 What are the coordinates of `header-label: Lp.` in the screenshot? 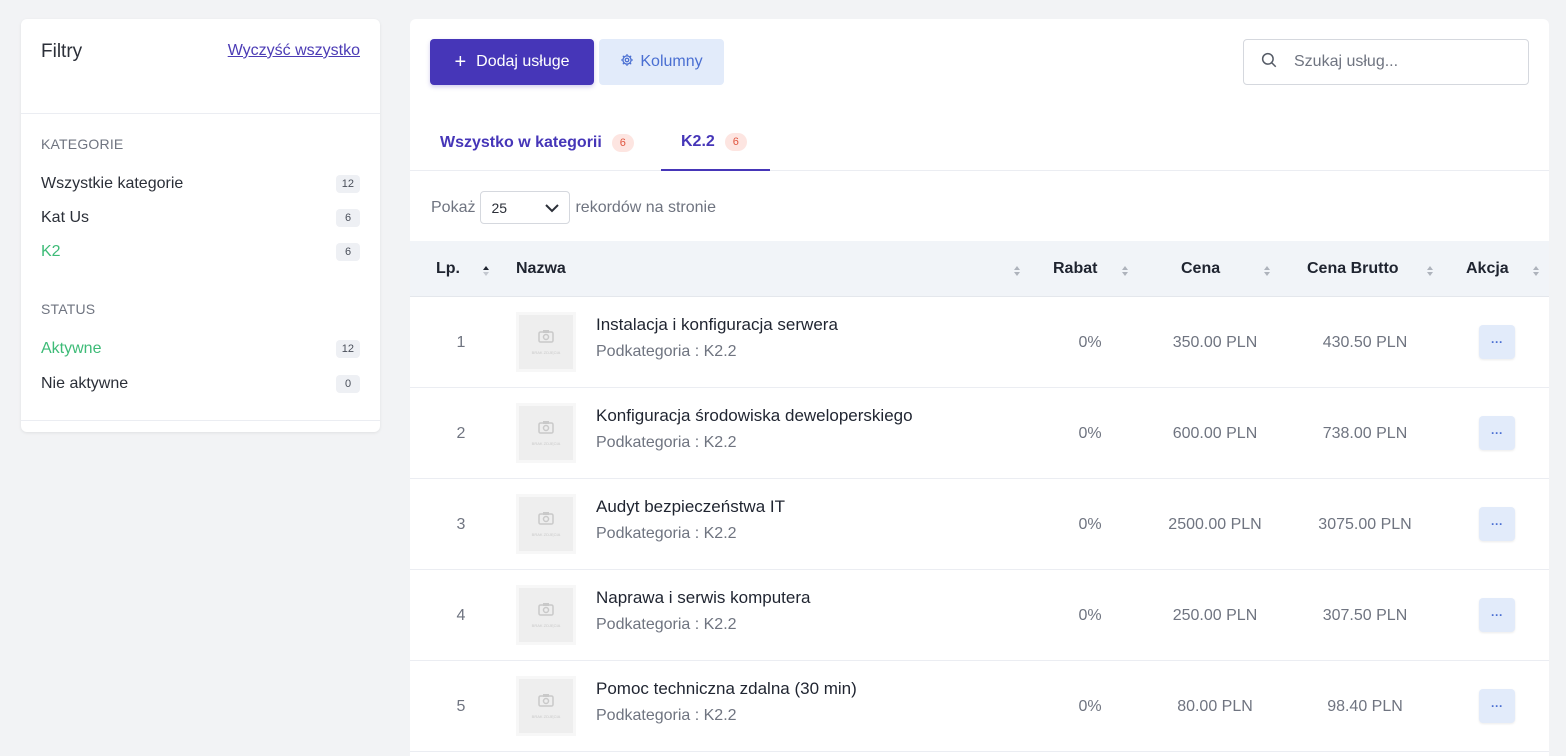 It's located at (448, 268).